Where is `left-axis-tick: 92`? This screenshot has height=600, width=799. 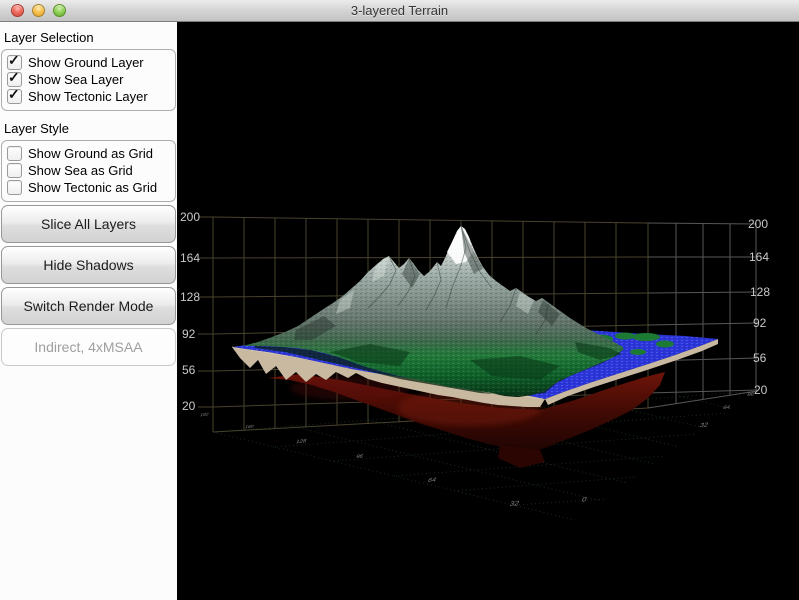 left-axis-tick: 92 is located at coordinates (189, 334).